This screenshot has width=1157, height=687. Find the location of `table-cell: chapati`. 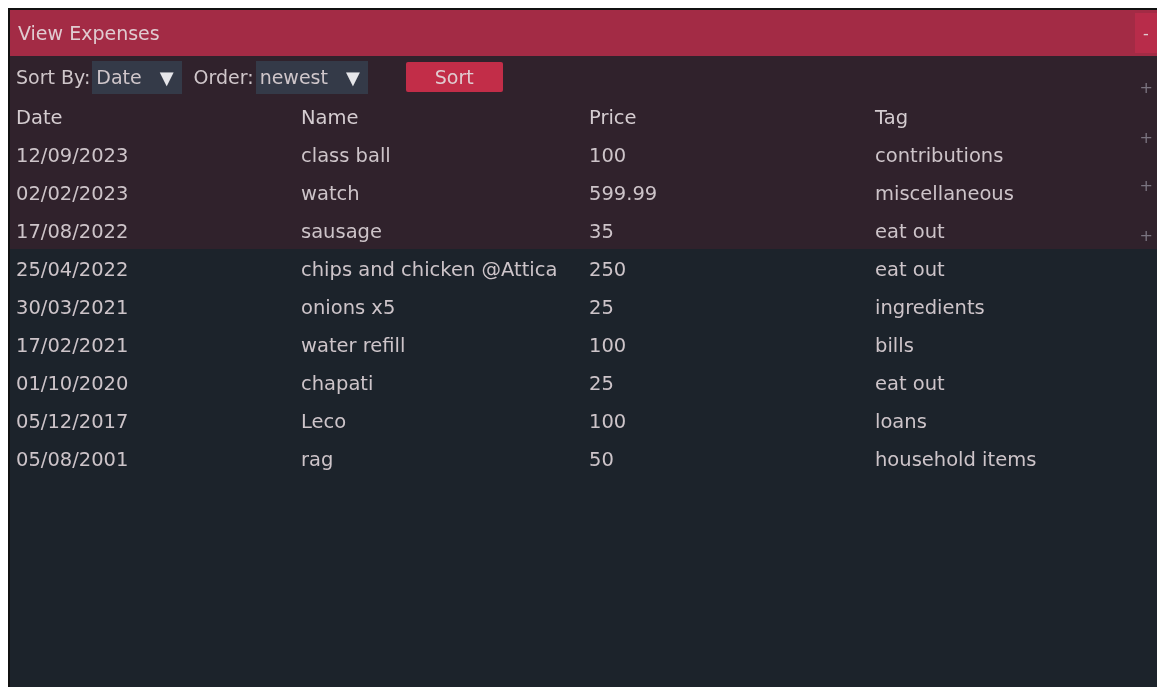

table-cell: chapati is located at coordinates (337, 383).